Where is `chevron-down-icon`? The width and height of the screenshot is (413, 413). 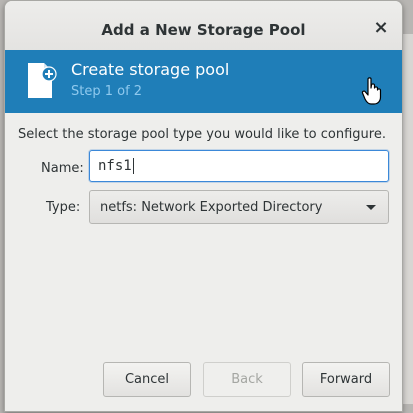
chevron-down-icon is located at coordinates (371, 207).